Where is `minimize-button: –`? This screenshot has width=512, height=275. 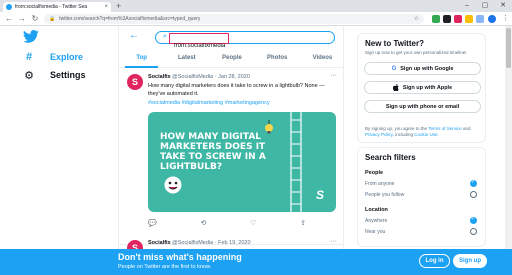 minimize-button: – is located at coordinates (467, 6).